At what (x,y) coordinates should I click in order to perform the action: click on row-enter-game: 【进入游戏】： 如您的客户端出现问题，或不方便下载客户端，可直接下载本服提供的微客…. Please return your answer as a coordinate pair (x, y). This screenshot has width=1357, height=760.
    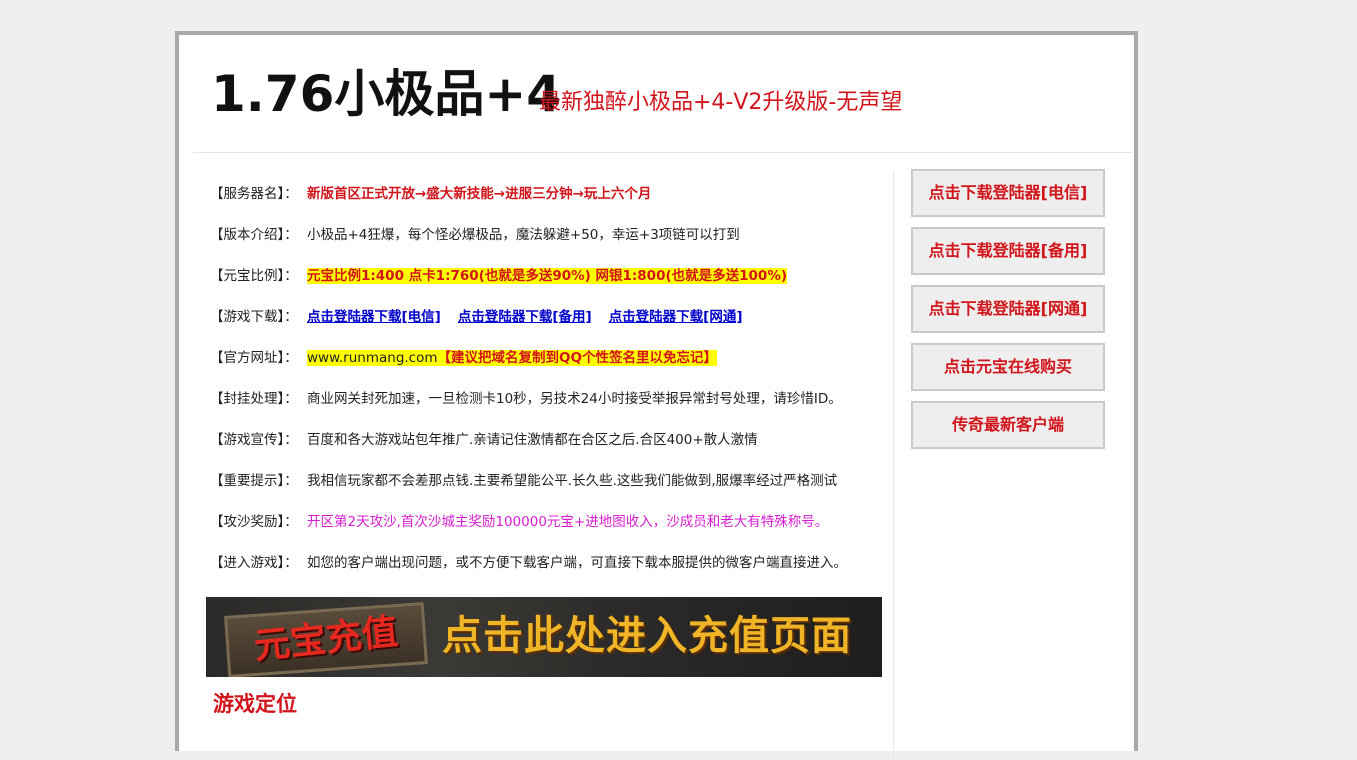
    Looking at the image, I should click on (528, 563).